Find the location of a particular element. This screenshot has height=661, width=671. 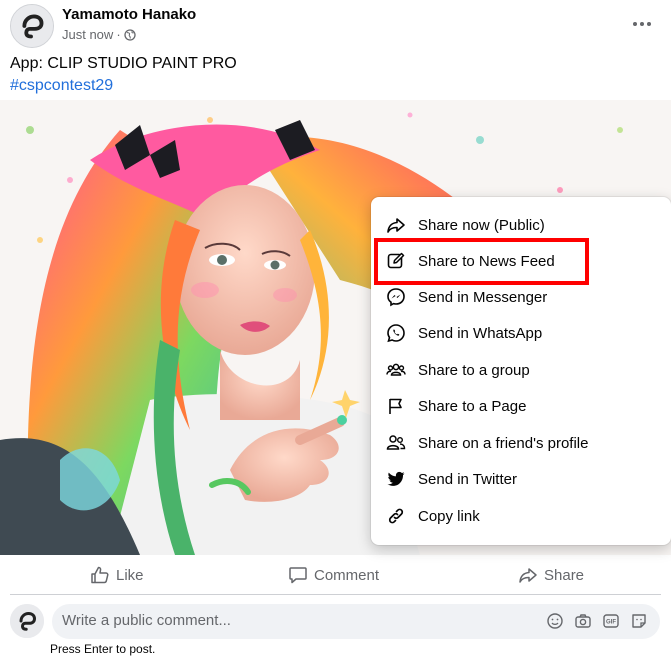

post-action-bar: Like Comment Share is located at coordinates (335, 576).